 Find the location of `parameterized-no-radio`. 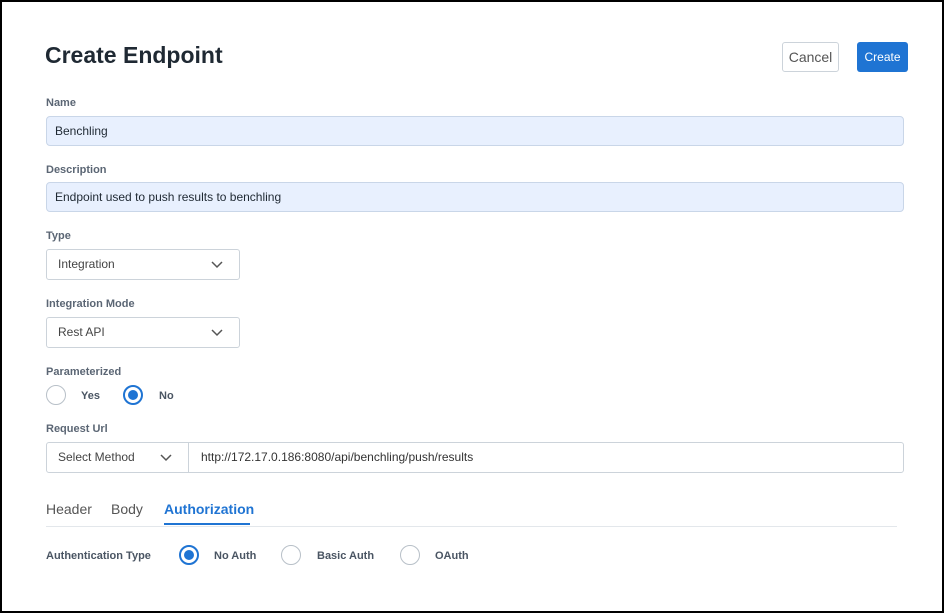

parameterized-no-radio is located at coordinates (133, 395).